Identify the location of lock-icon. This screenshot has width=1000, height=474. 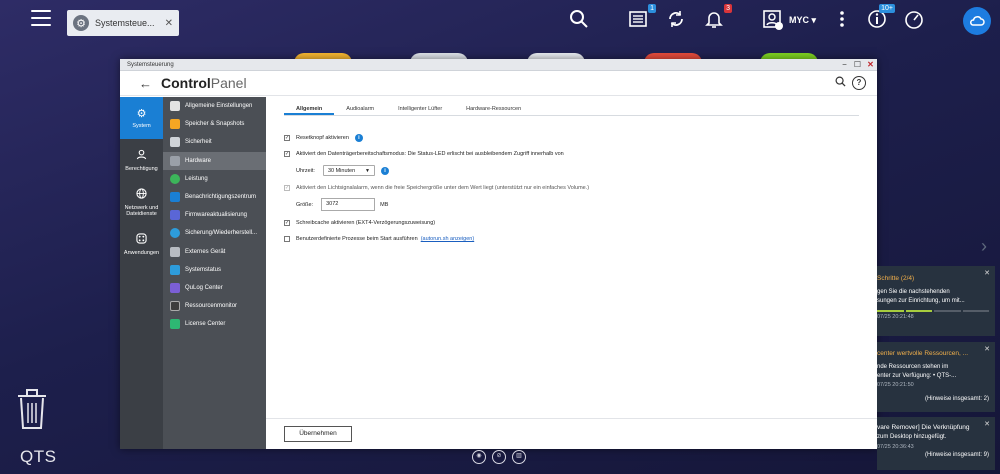
(175, 142).